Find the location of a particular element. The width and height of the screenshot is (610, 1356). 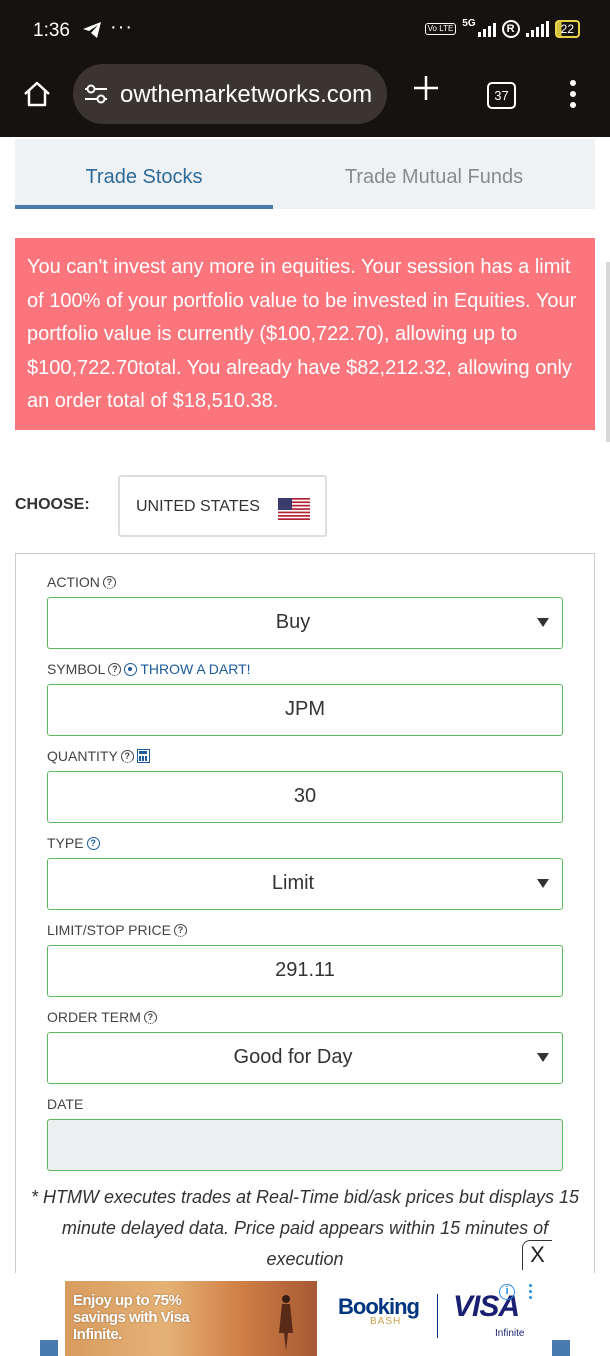

order-term-label-group: ORDER TERM ? is located at coordinates (102, 1017).